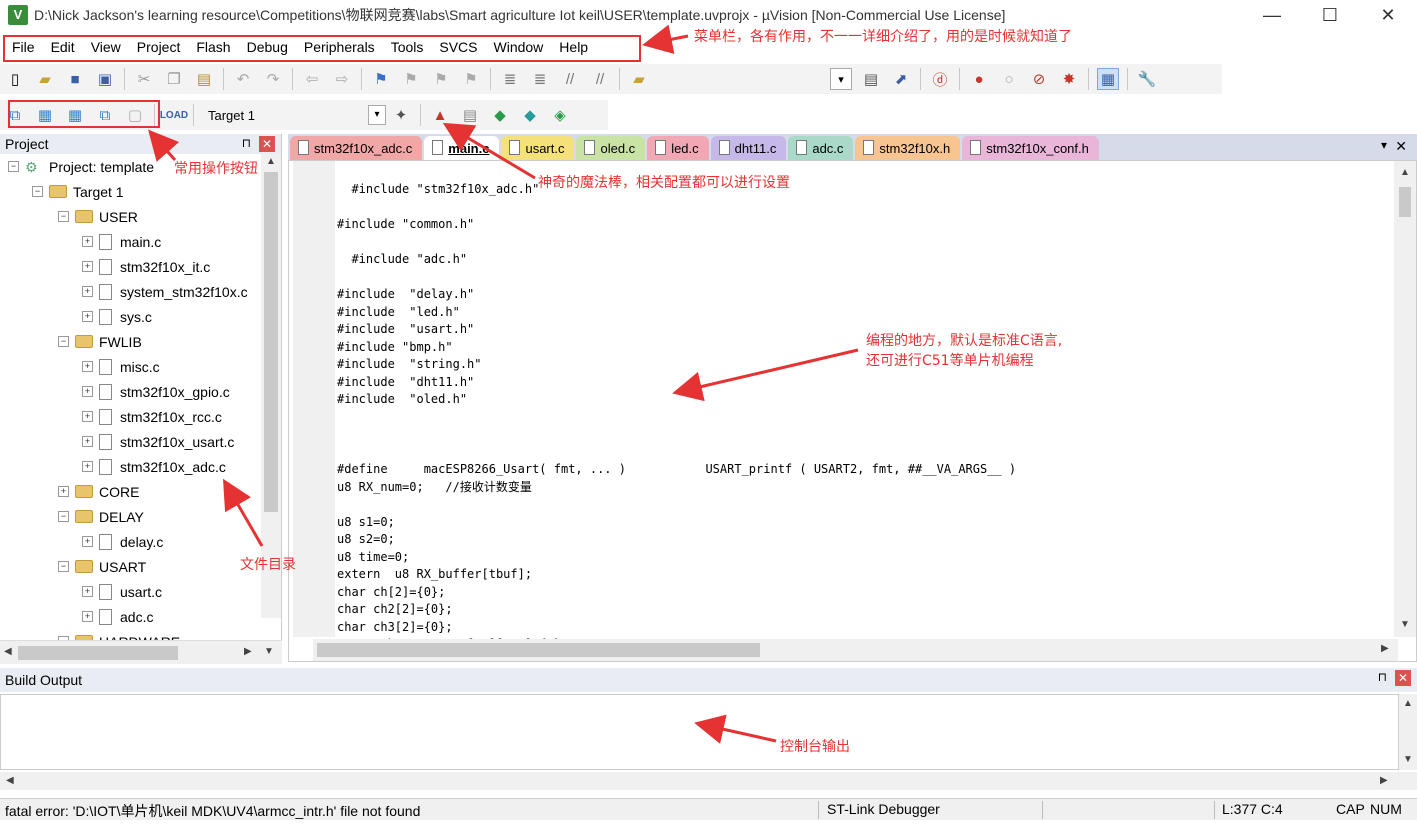 The width and height of the screenshot is (1417, 824). I want to click on debug-session-icon: ⬈, so click(901, 79).